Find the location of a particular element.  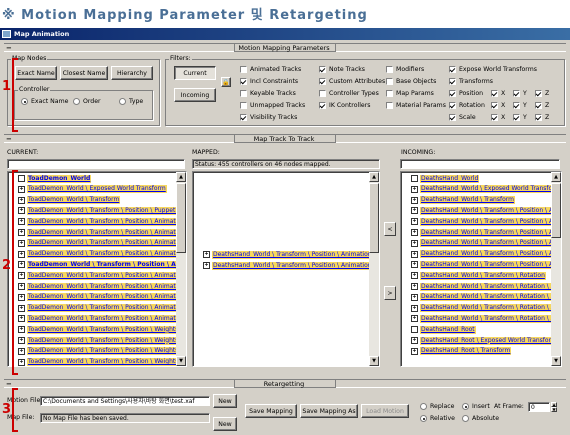

load-motion-button: Load Motion is located at coordinates (385, 411).